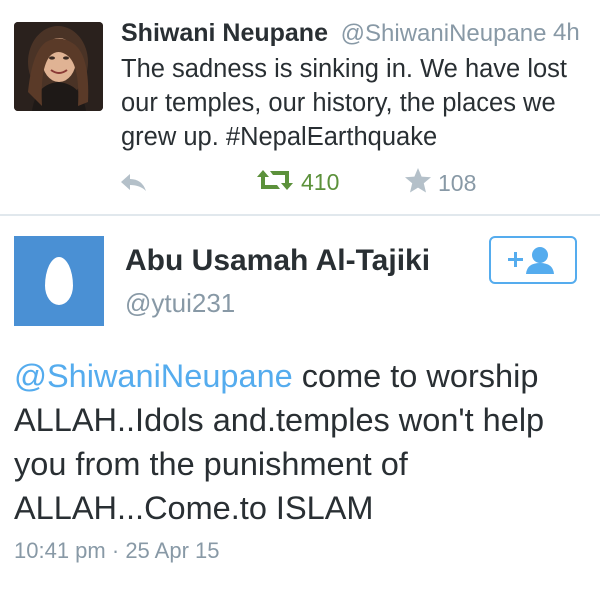 This screenshot has height=605, width=600. I want to click on tweet-header: Shiwani Neupane @ShiwaniNeupane 4h, so click(350, 33).